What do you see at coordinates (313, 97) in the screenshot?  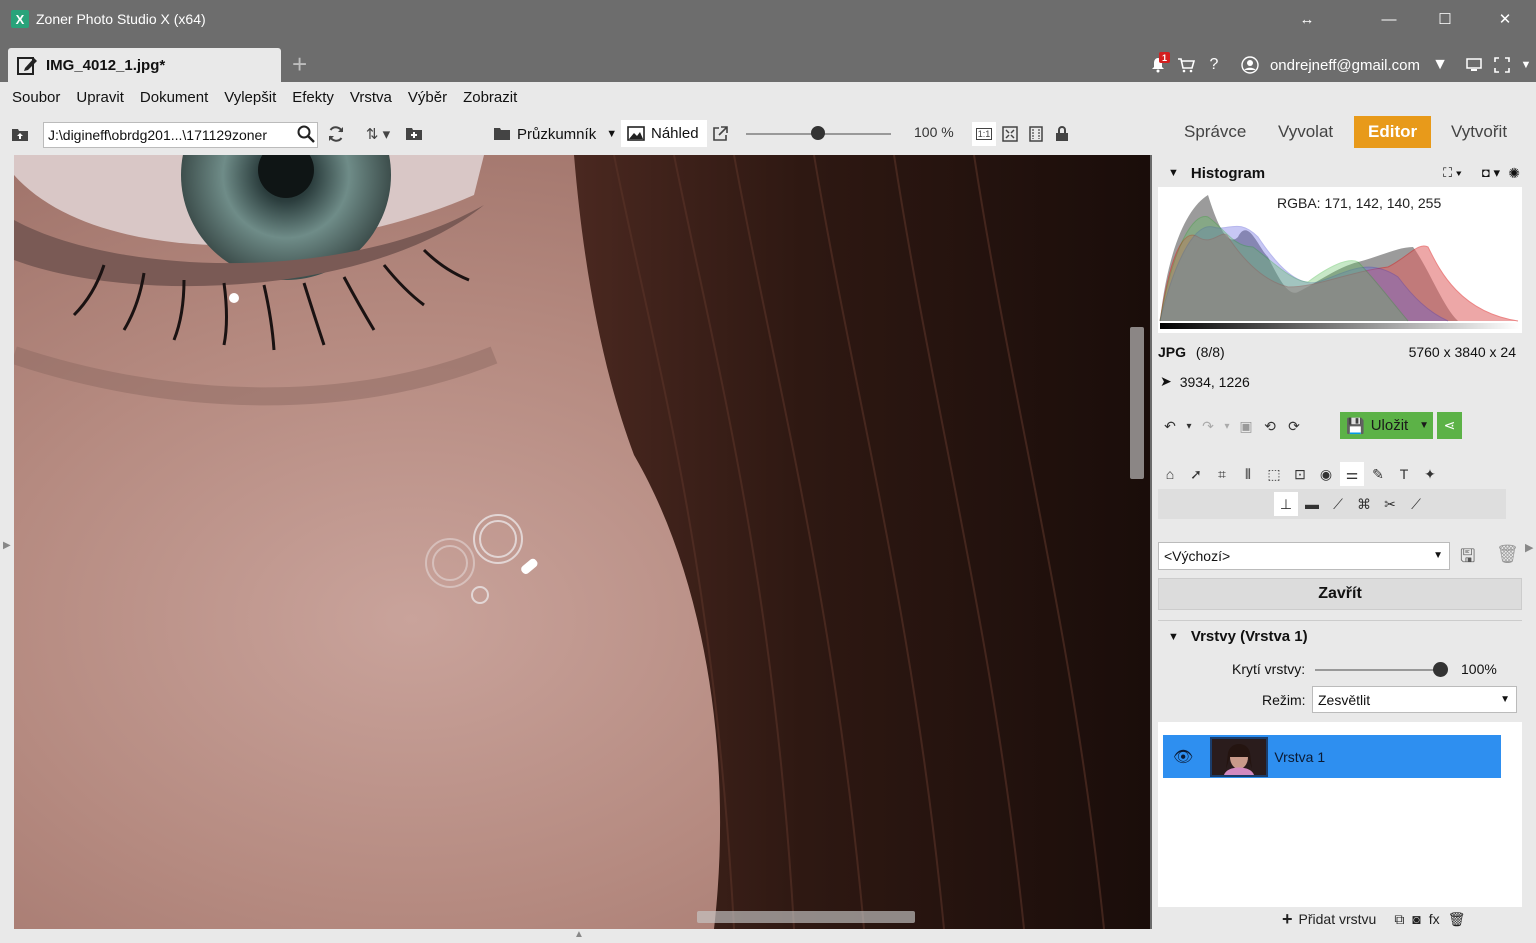 I see `menu-efekty: Efekty` at bounding box center [313, 97].